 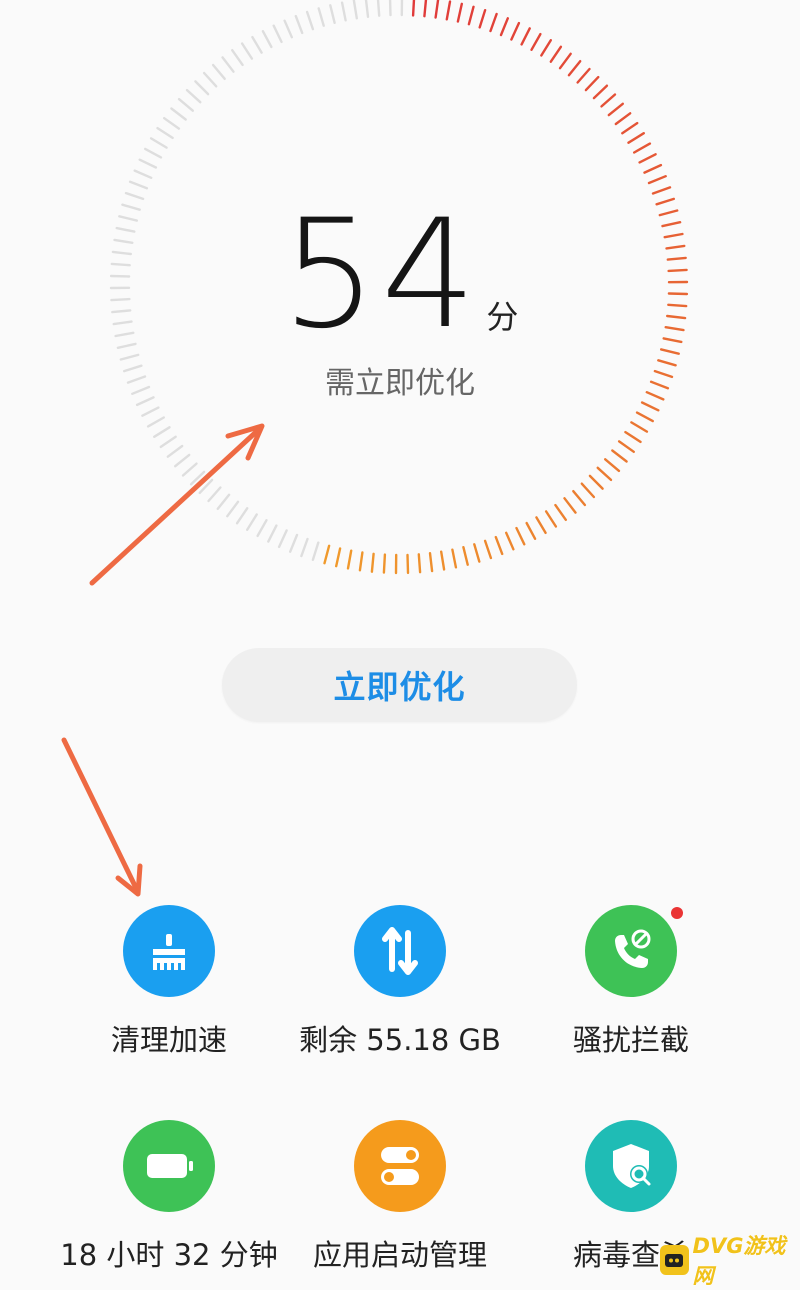 What do you see at coordinates (502, 315) in the screenshot?
I see `score-unit: 分` at bounding box center [502, 315].